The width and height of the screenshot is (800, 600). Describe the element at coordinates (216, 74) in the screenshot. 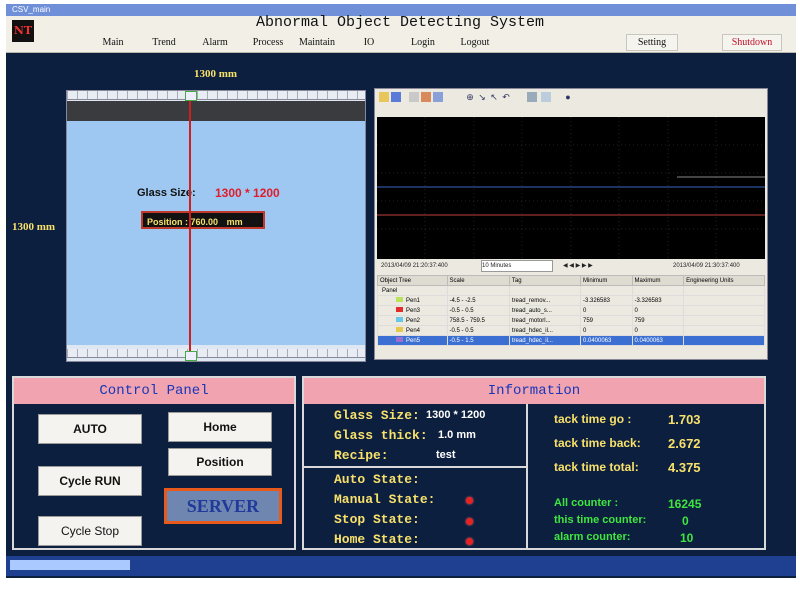

I see `width-label: 1300 mm` at that location.